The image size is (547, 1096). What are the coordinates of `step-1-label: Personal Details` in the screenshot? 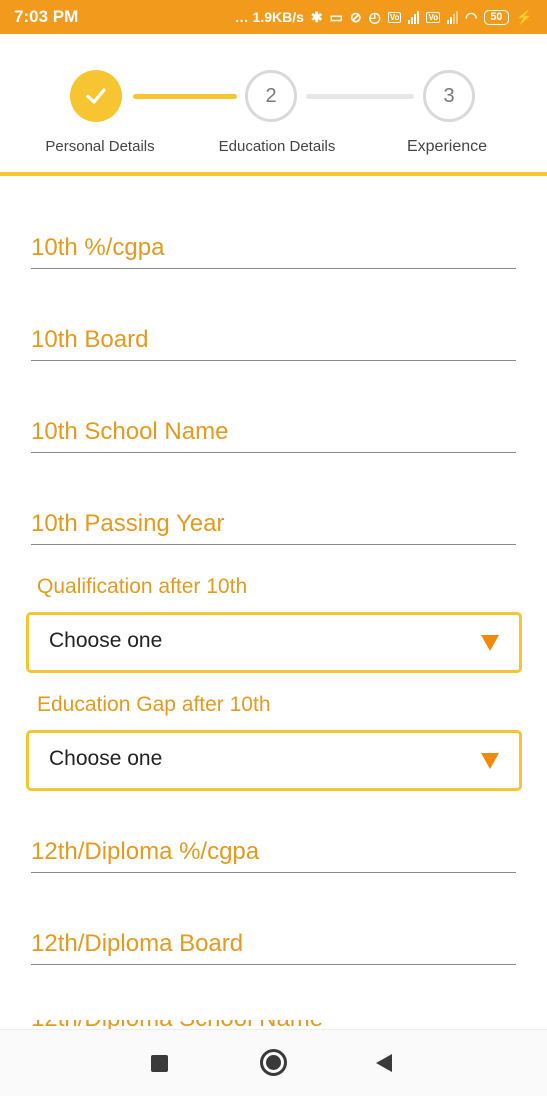 It's located at (100, 146).